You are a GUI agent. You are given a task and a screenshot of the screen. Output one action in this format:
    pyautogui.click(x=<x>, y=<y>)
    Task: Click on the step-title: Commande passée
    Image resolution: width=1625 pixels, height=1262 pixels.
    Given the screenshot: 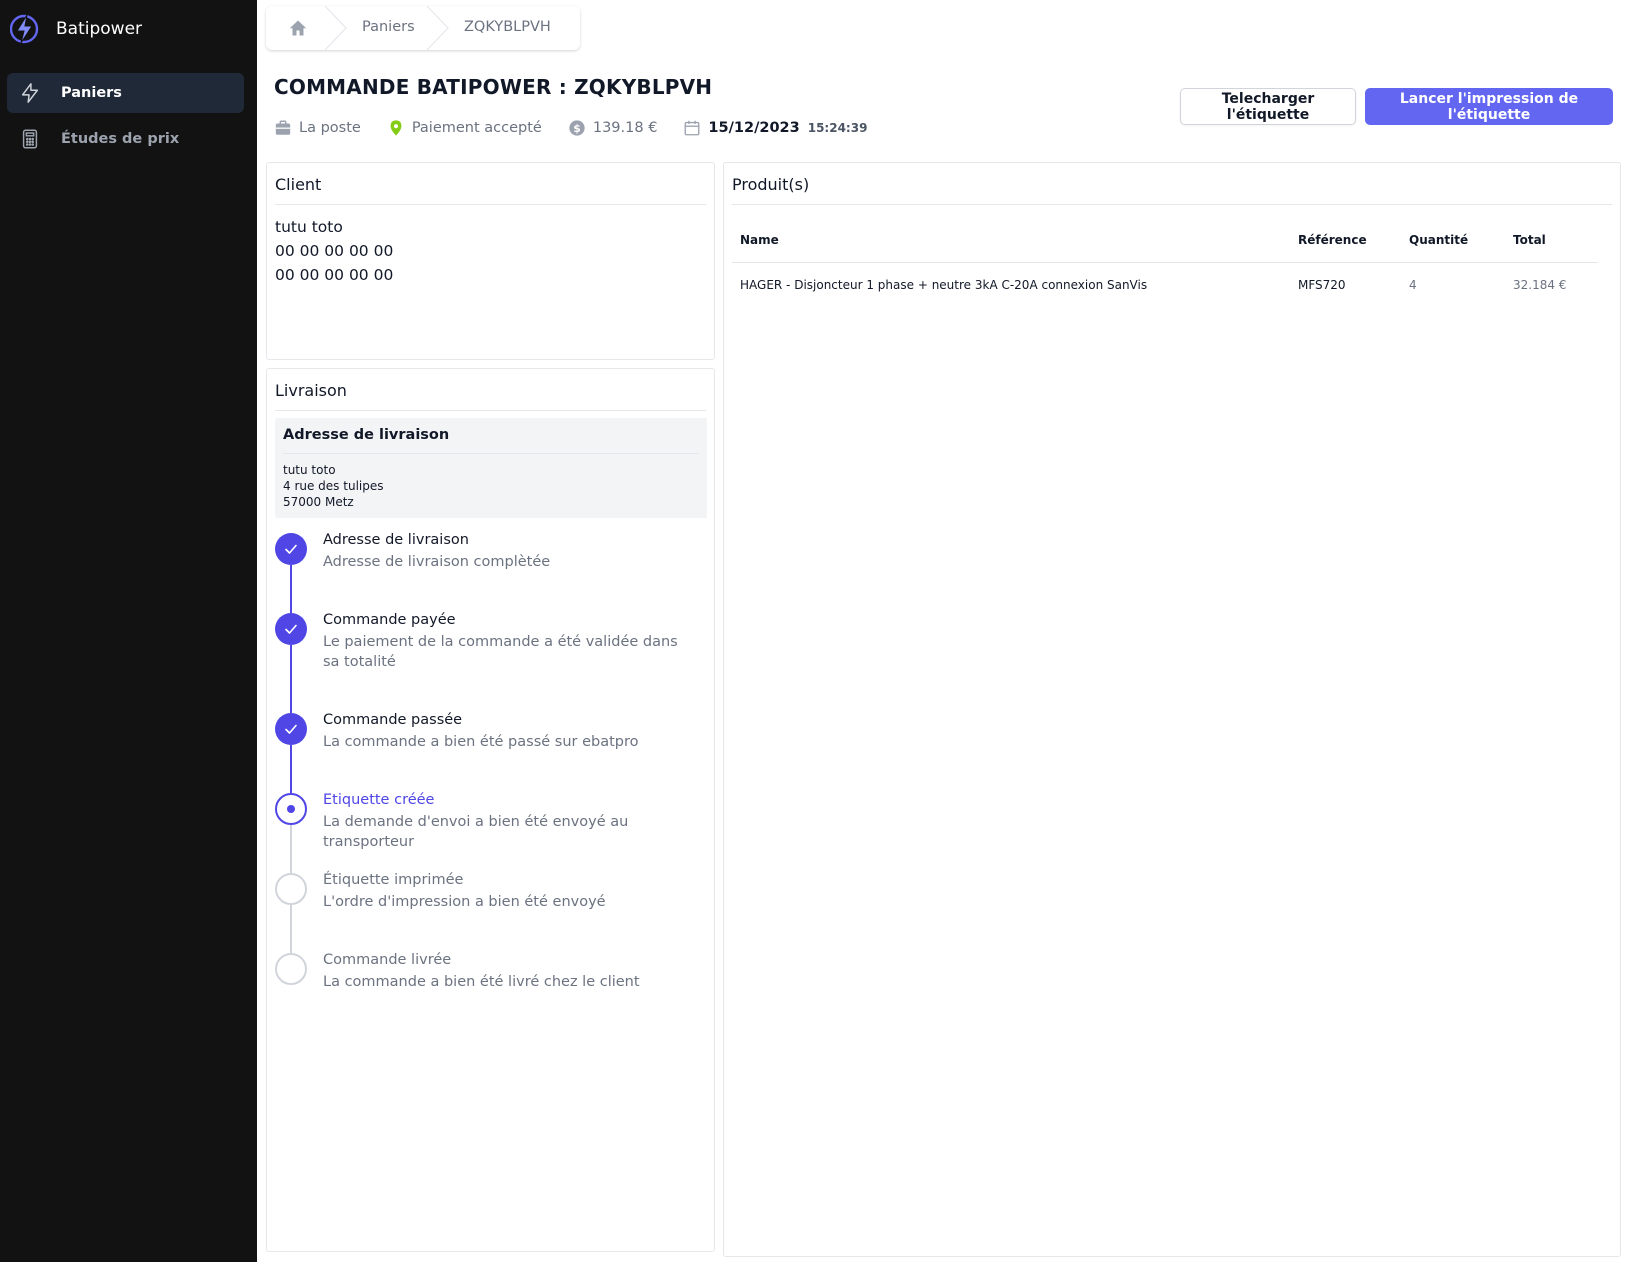 What is the action you would take?
    pyautogui.click(x=393, y=720)
    